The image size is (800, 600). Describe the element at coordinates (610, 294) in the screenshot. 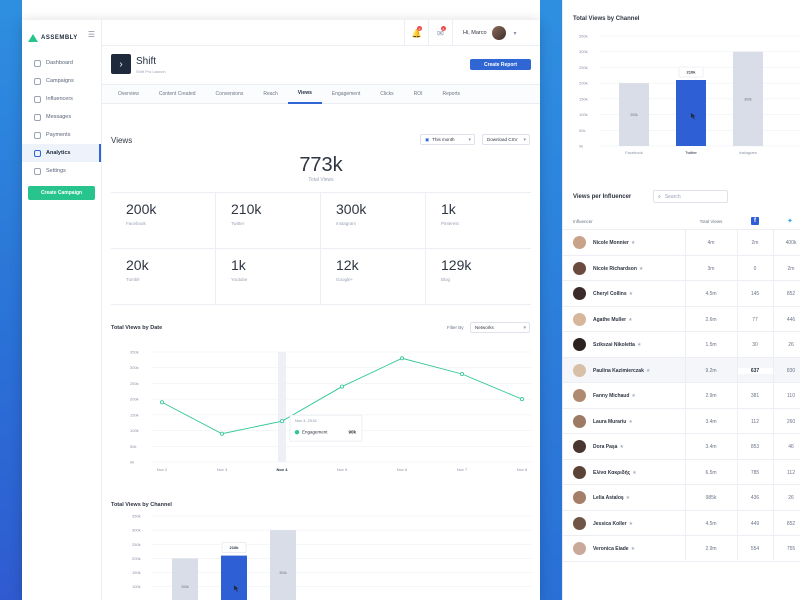

I see `influencer-name: Cheryl Collins` at that location.